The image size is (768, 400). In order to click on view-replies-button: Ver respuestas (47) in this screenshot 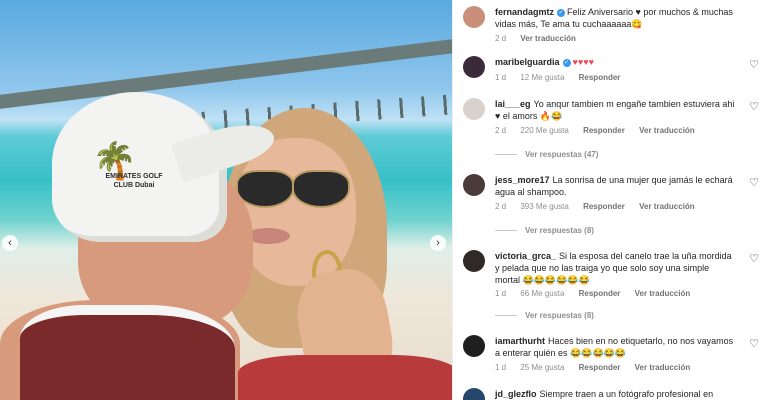, I will do `click(546, 154)`.